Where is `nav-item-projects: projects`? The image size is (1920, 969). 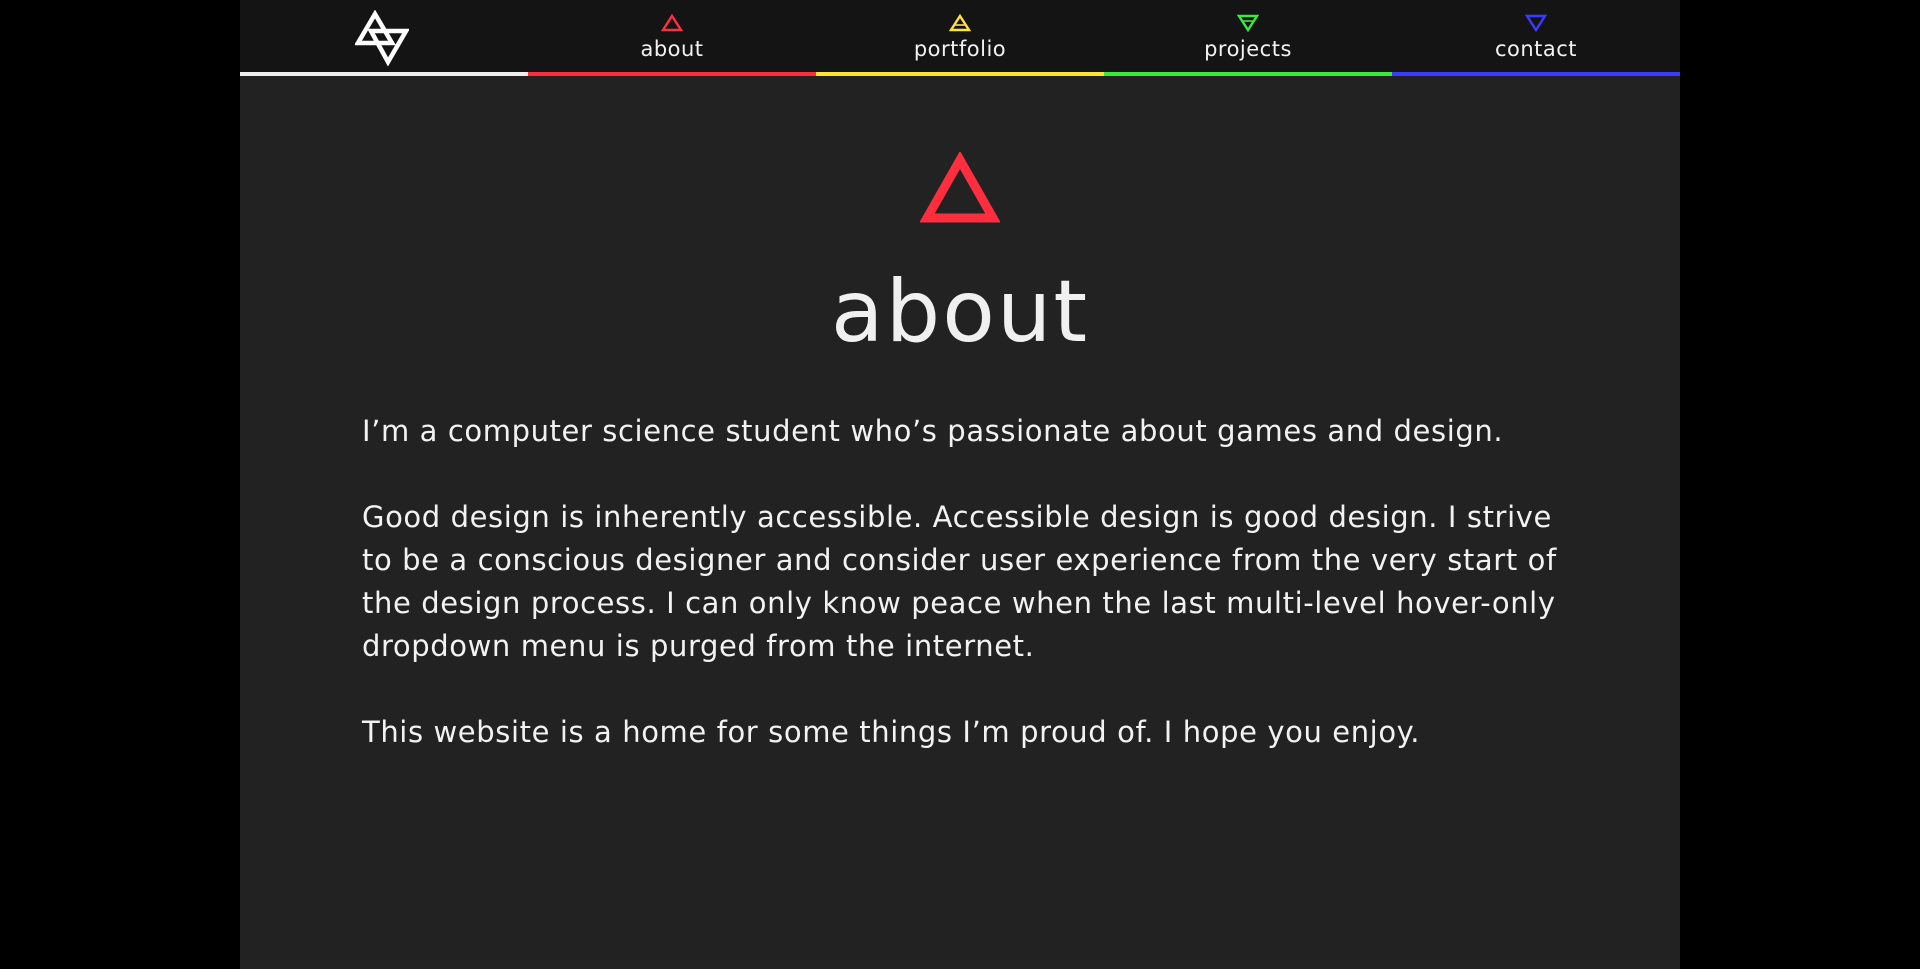
nav-item-projects: projects is located at coordinates (1248, 38).